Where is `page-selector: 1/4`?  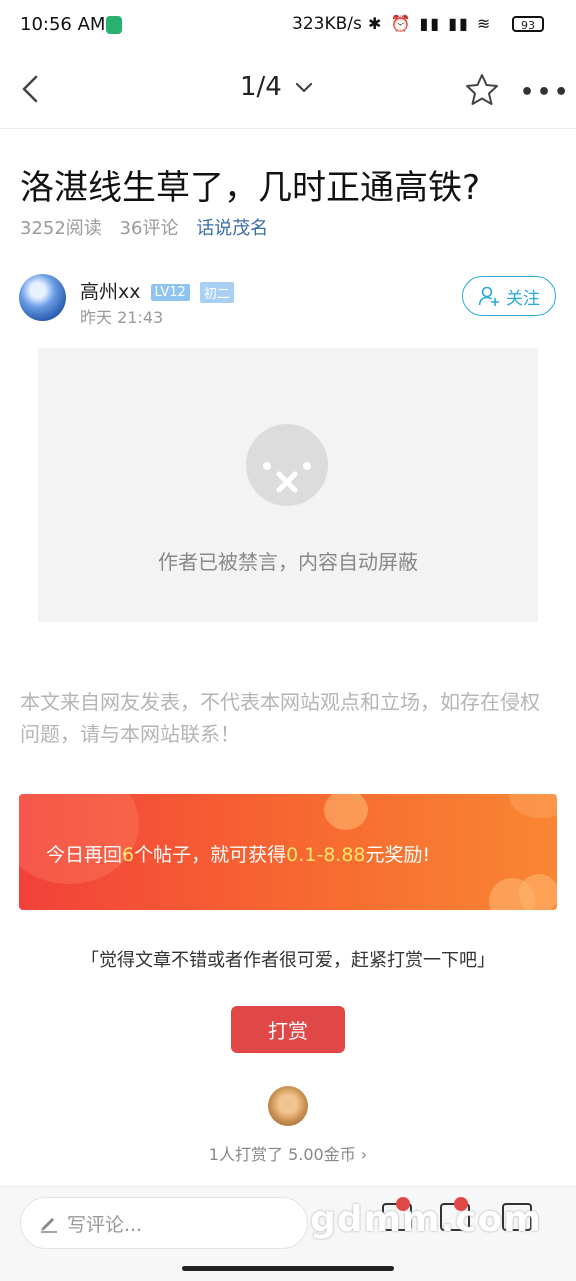 page-selector: 1/4 is located at coordinates (277, 87).